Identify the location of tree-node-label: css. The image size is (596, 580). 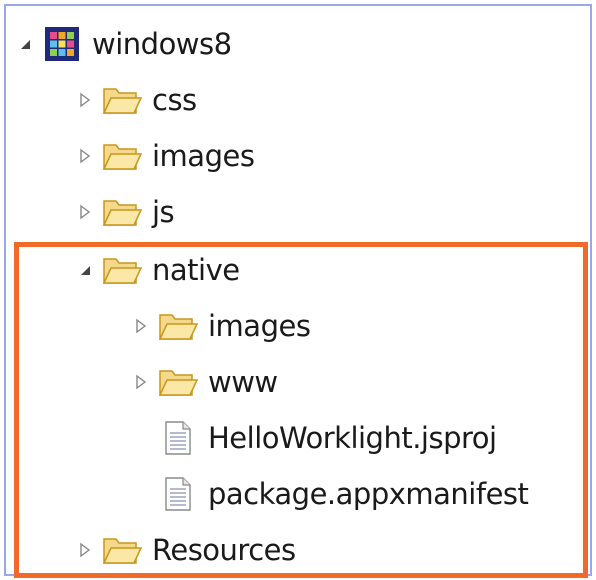
(174, 100).